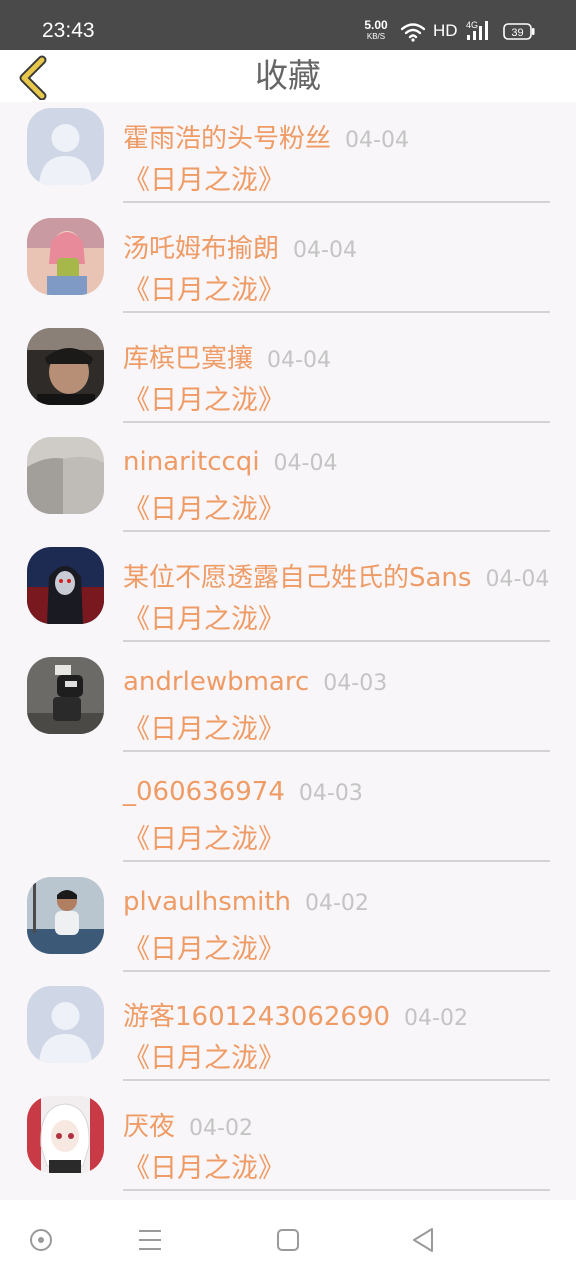  Describe the element at coordinates (288, 706) in the screenshot. I see `list-item: andrlewbmarc 04-03 《日月之泷》` at that location.